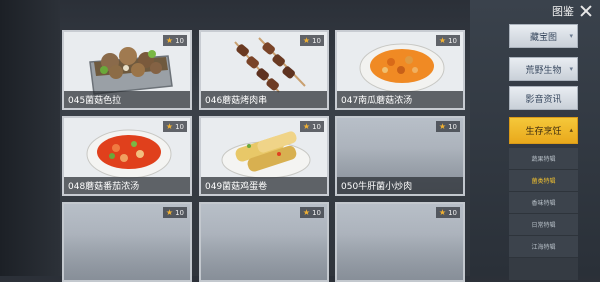  What do you see at coordinates (104, 187) in the screenshot?
I see `recipe-name: 048蘑菇番茄浓汤` at bounding box center [104, 187].